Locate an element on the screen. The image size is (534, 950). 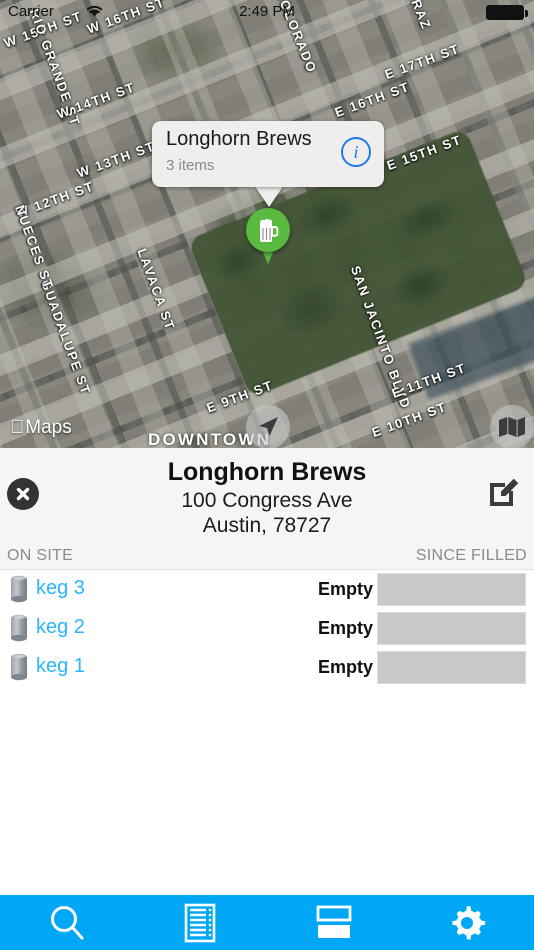
keg-link: keg 1 is located at coordinates (60, 666).